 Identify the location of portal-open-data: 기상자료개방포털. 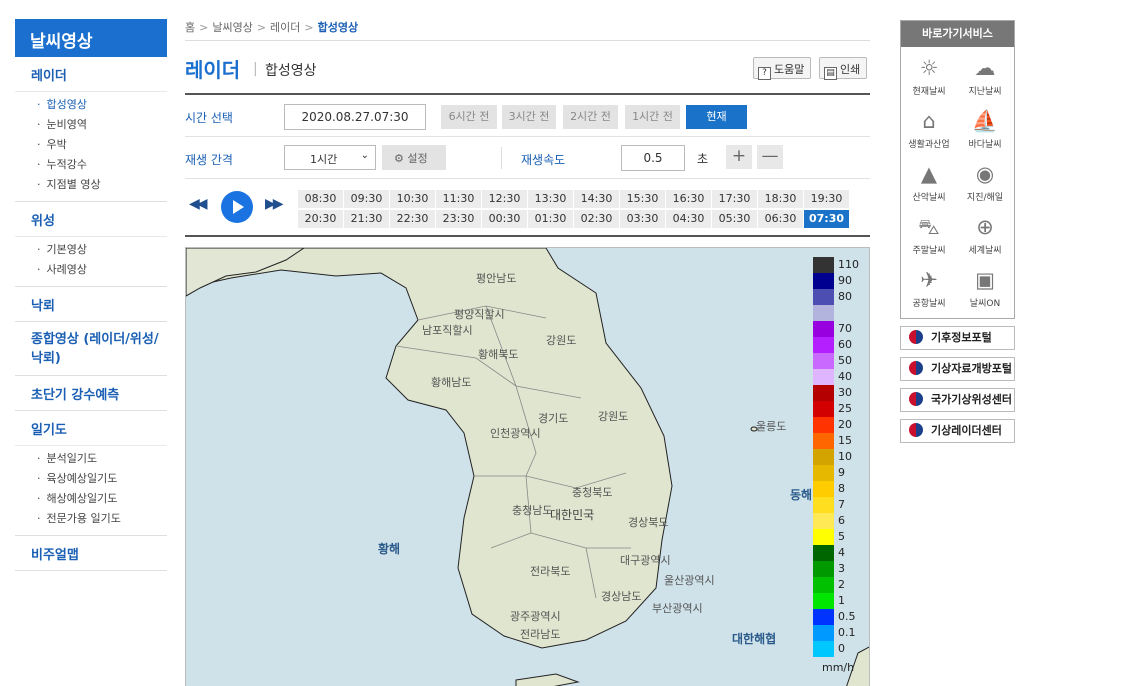
(957, 369).